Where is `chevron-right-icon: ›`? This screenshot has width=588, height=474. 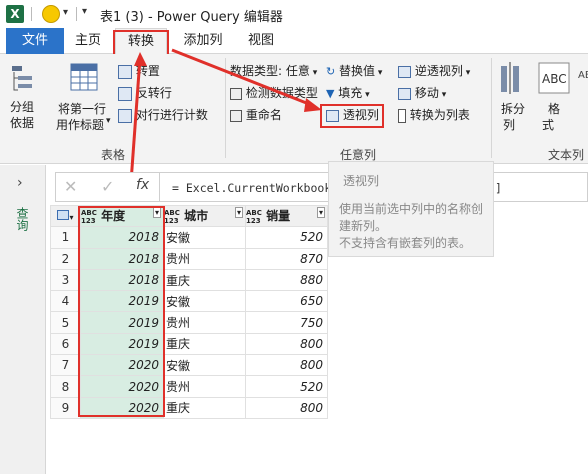
chevron-right-icon: › is located at coordinates (20, 183).